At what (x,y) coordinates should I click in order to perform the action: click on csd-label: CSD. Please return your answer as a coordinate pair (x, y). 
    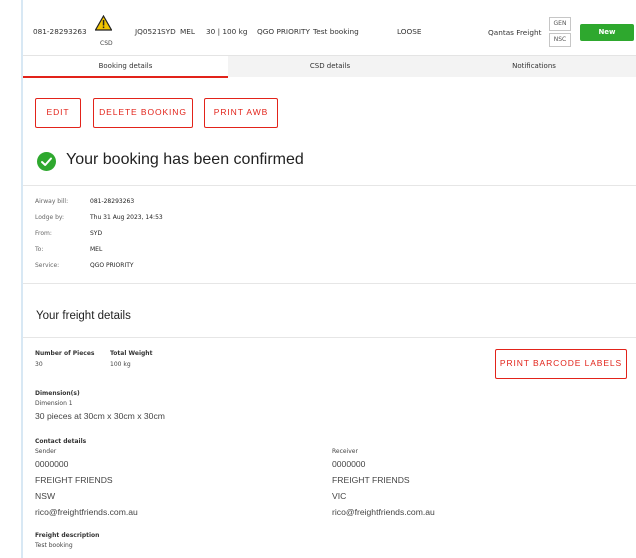
    Looking at the image, I should click on (106, 43).